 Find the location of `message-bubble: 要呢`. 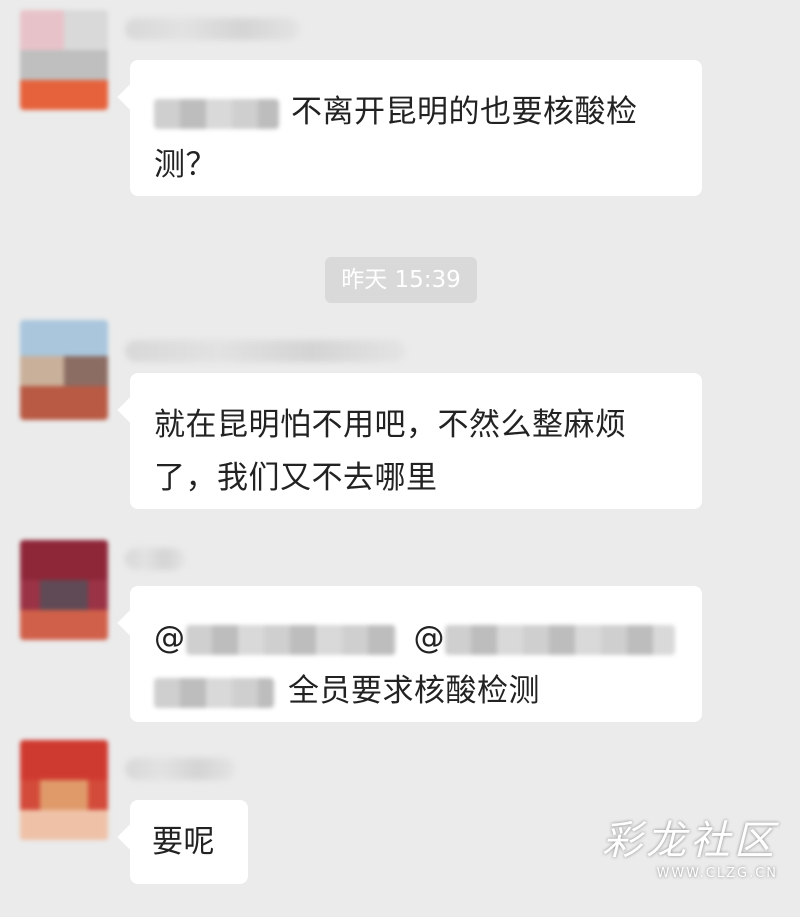

message-bubble: 要呢 is located at coordinates (189, 842).